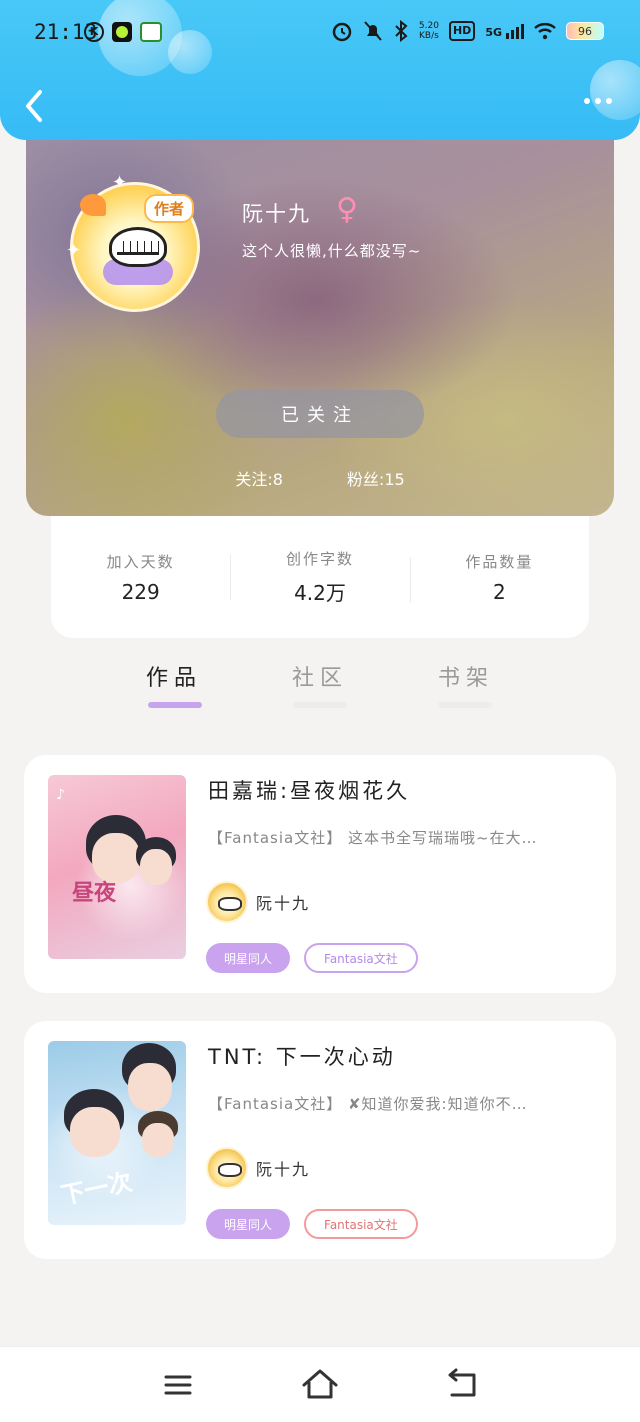 Image resolution: width=640 pixels, height=1422 pixels. What do you see at coordinates (347, 209) in the screenshot?
I see `female-gender-icon: ♀` at bounding box center [347, 209].